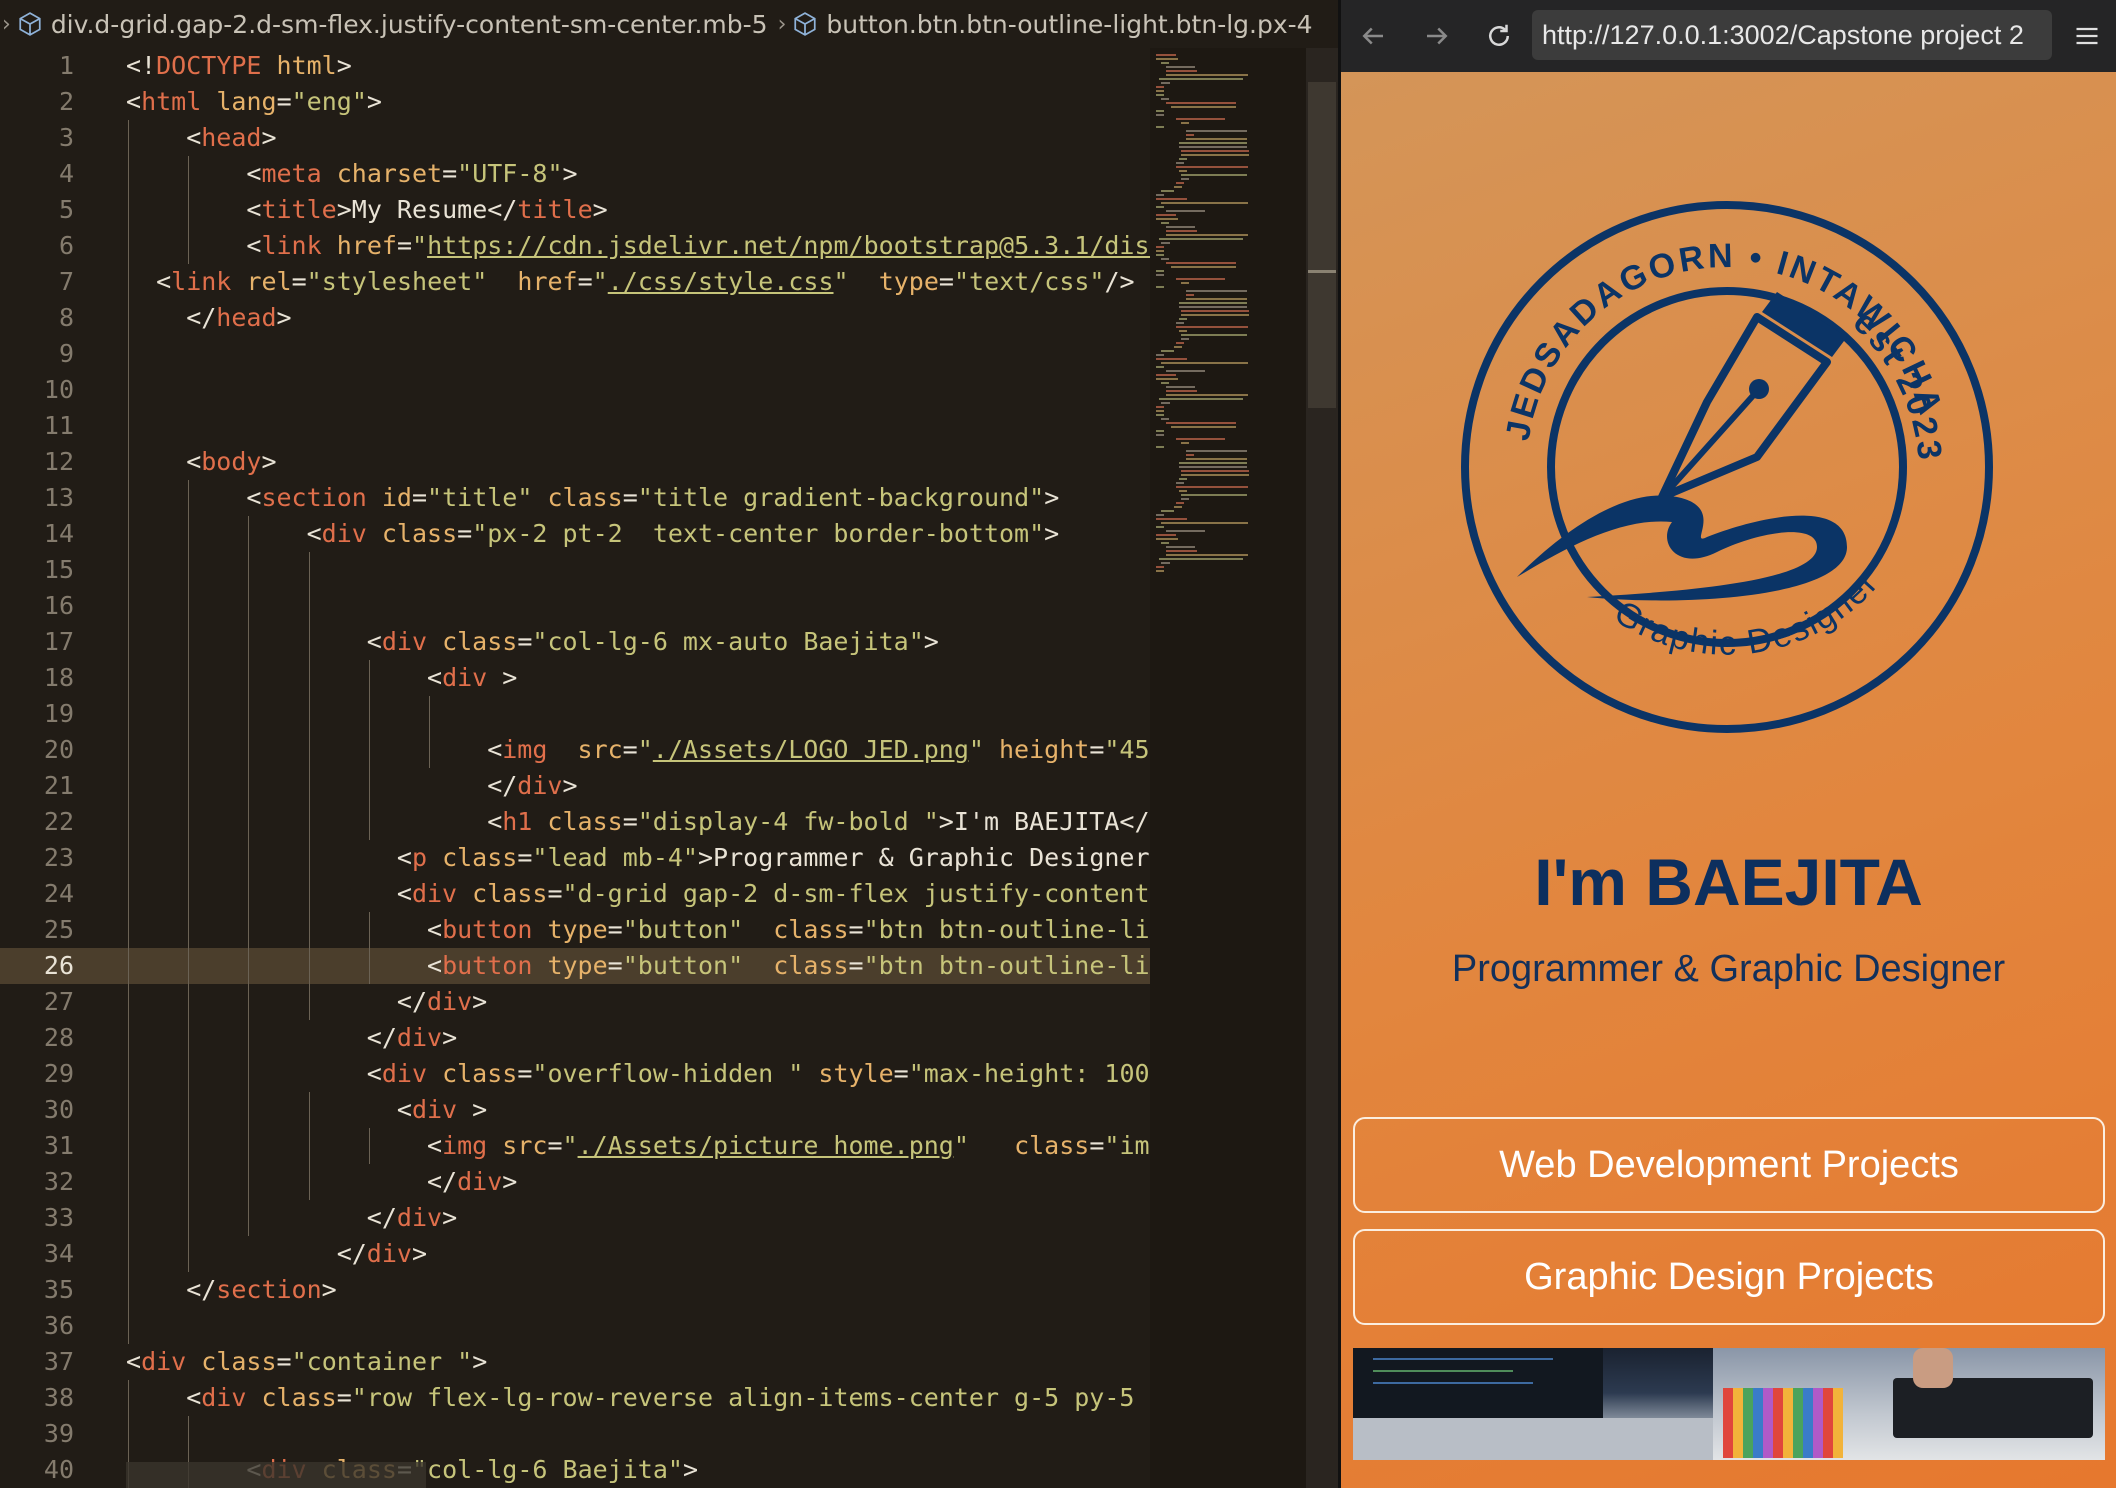 The image size is (2116, 1488). What do you see at coordinates (575, 786) in the screenshot?
I see `code-line: 21 </div>` at bounding box center [575, 786].